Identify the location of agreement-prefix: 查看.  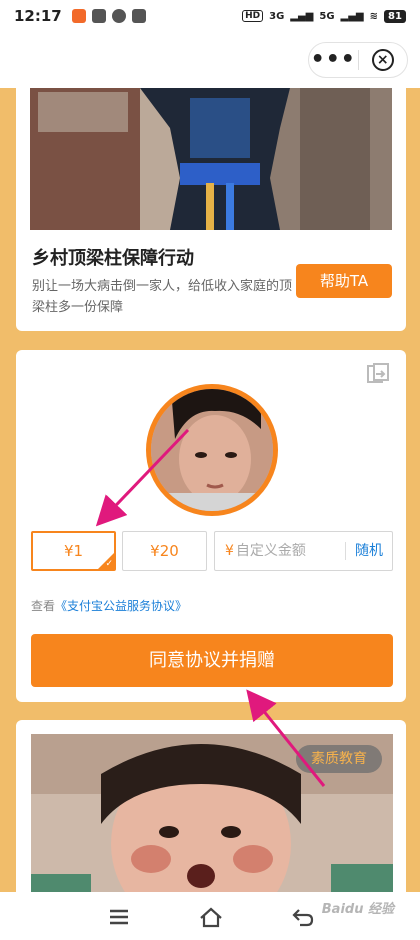
(43, 606).